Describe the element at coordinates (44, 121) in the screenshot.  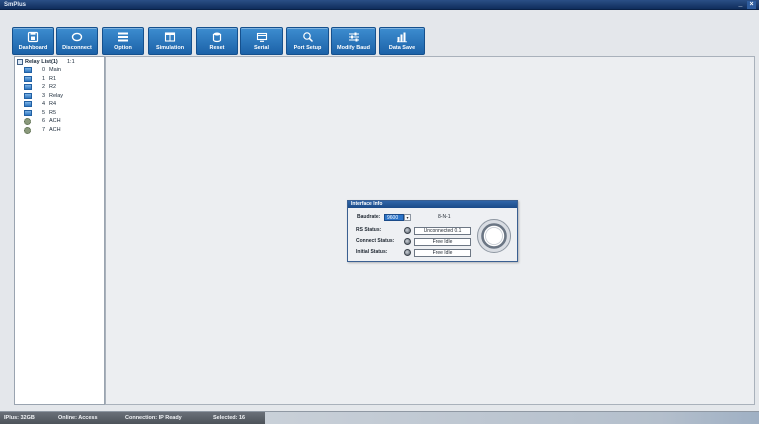
I see `tree-item-number: 6` at that location.